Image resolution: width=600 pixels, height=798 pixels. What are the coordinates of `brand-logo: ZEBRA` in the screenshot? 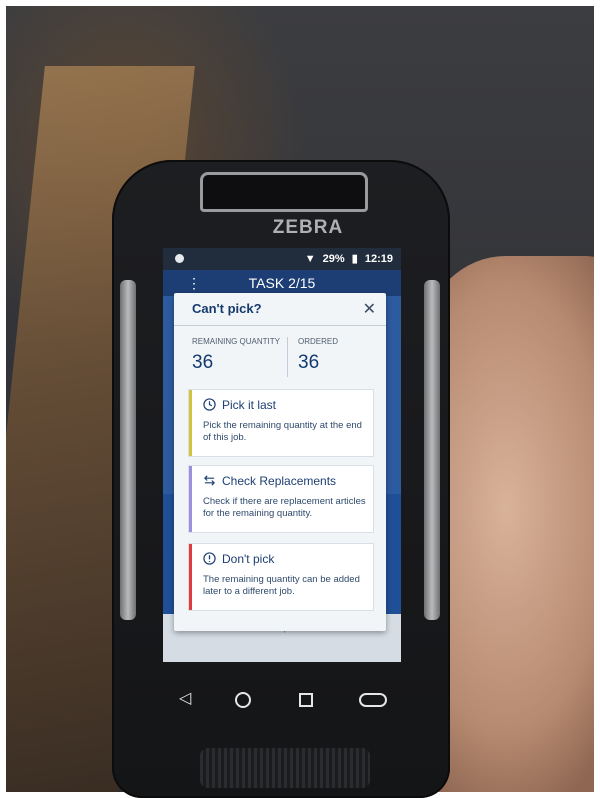 It's located at (308, 227).